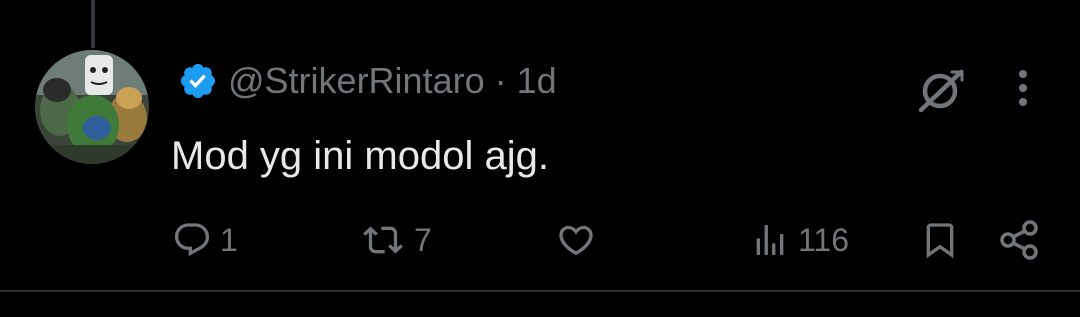 The height and width of the screenshot is (317, 1080). What do you see at coordinates (198, 81) in the screenshot?
I see `verified-badge-icon` at bounding box center [198, 81].